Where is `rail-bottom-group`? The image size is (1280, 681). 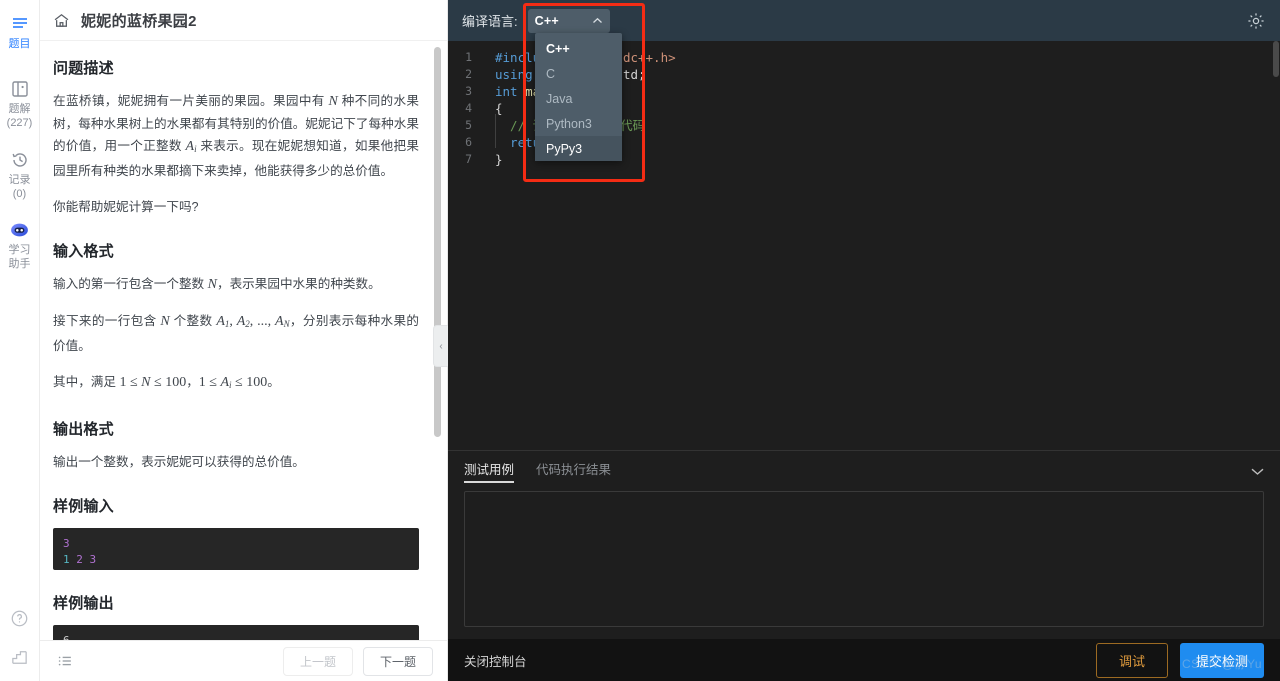 rail-bottom-group is located at coordinates (19, 645).